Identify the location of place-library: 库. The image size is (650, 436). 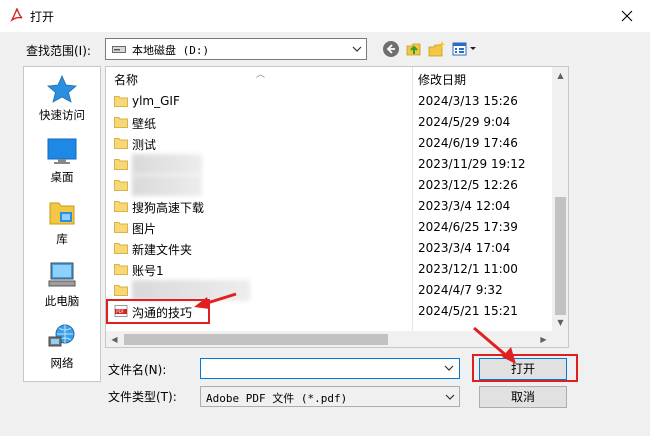
(62, 228).